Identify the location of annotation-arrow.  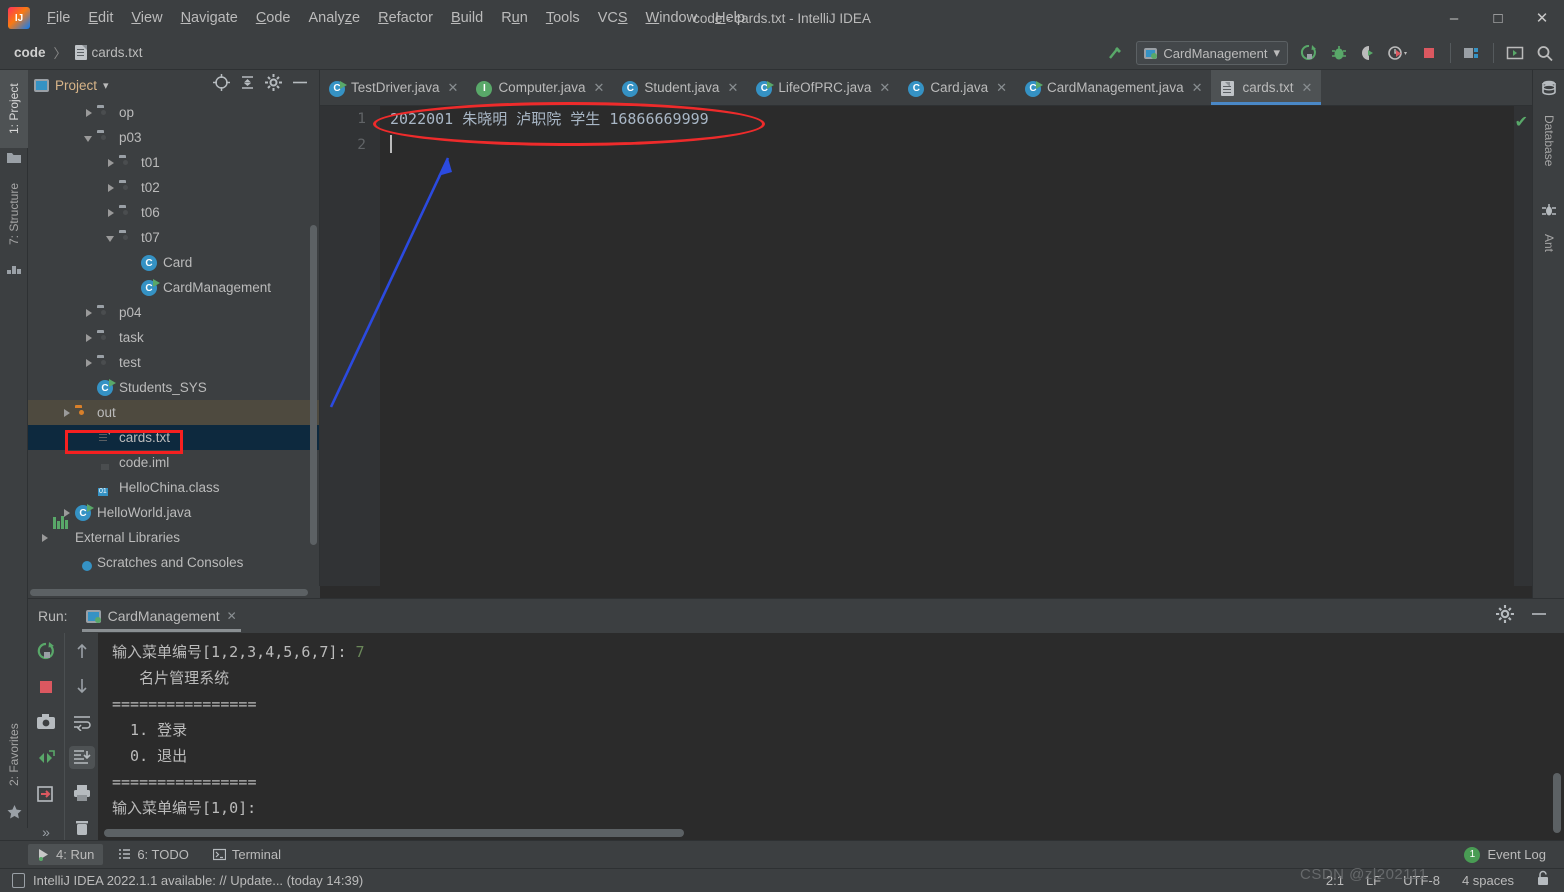
(390, 282).